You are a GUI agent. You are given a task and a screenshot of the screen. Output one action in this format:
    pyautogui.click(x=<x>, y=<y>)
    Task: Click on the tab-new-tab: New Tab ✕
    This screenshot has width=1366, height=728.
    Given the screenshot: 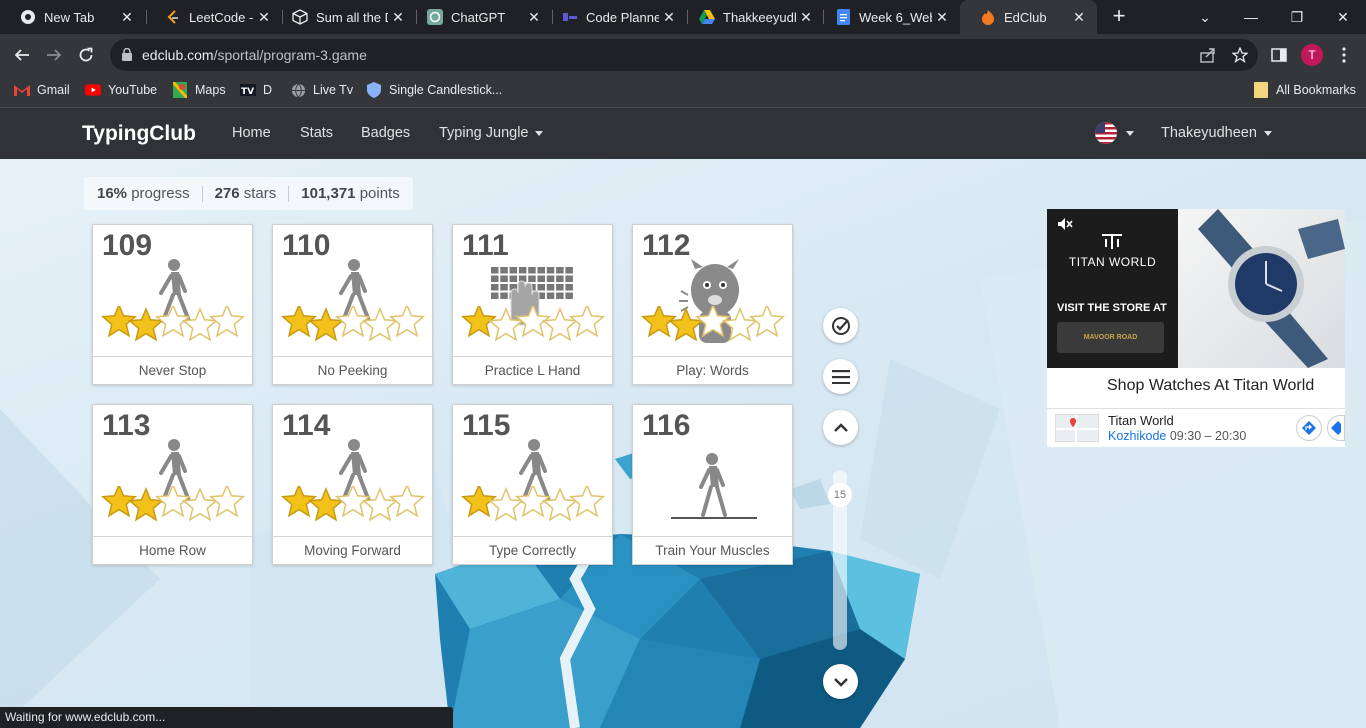 What is the action you would take?
    pyautogui.click(x=72, y=17)
    